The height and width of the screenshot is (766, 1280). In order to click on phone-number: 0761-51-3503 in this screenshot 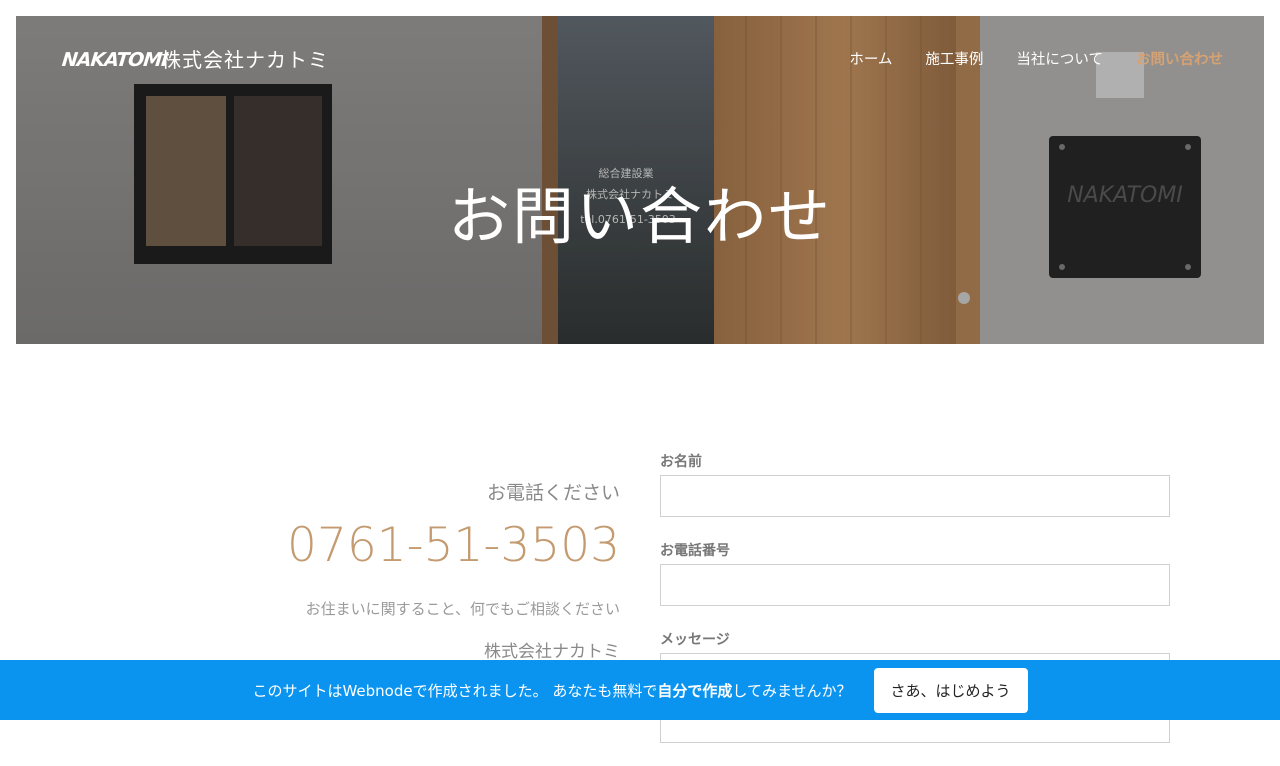, I will do `click(410, 545)`.